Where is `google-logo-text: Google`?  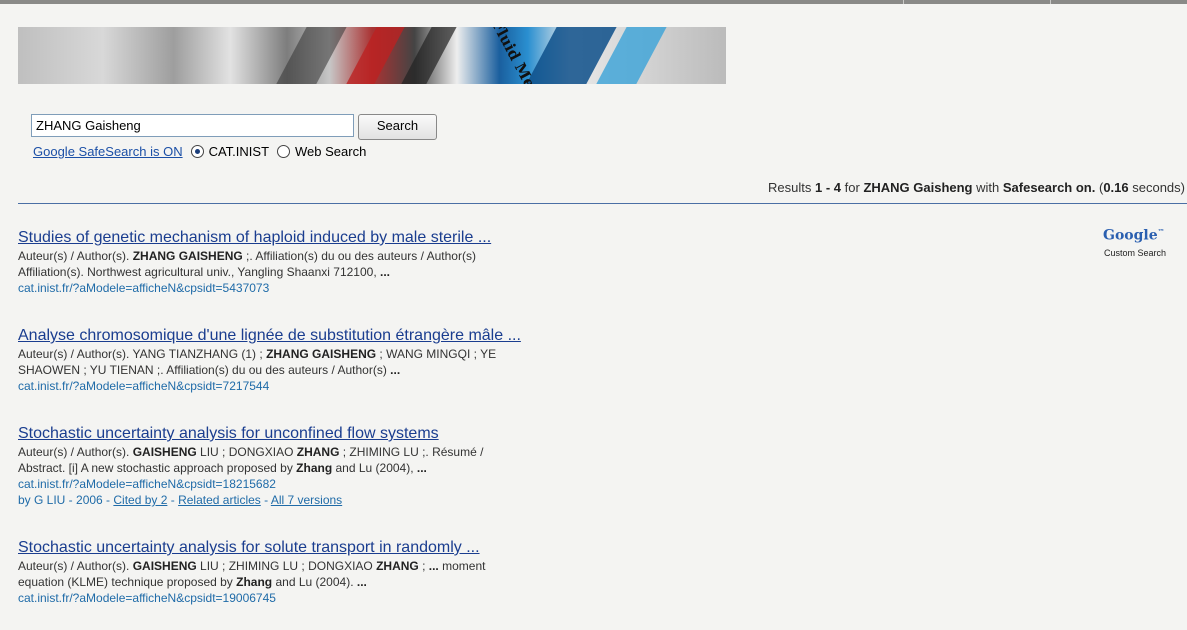 google-logo-text: Google is located at coordinates (1130, 235).